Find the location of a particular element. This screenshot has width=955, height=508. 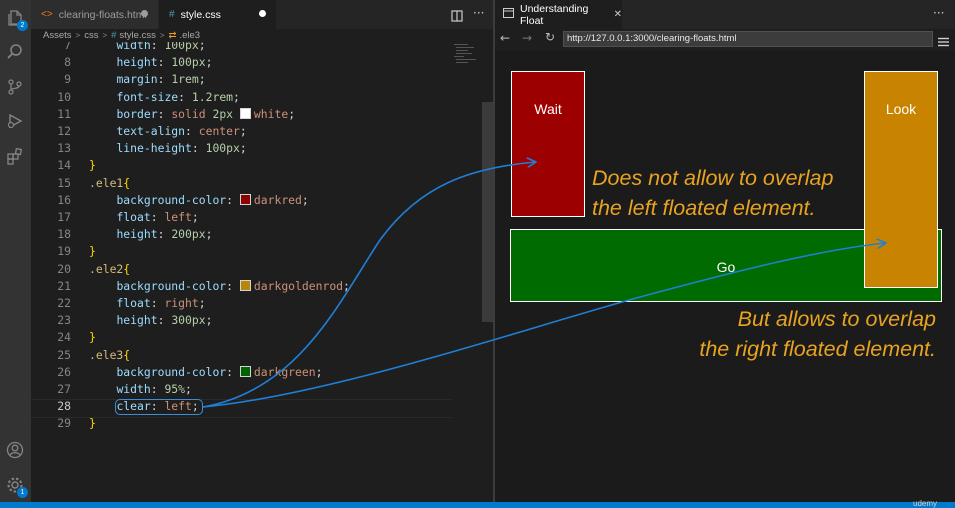

line-number: 25 is located at coordinates (64, 354).